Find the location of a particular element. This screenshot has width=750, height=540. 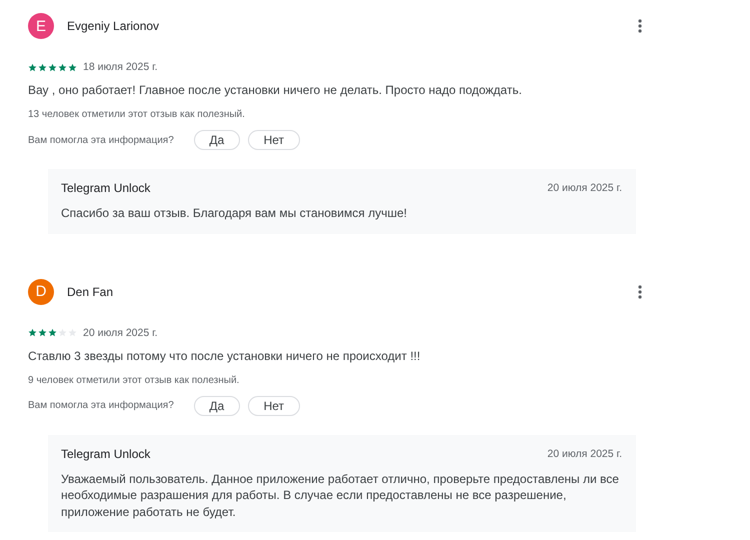

helpful-count: 9 человек отметили этот отзыв как полезный. is located at coordinates (134, 380).